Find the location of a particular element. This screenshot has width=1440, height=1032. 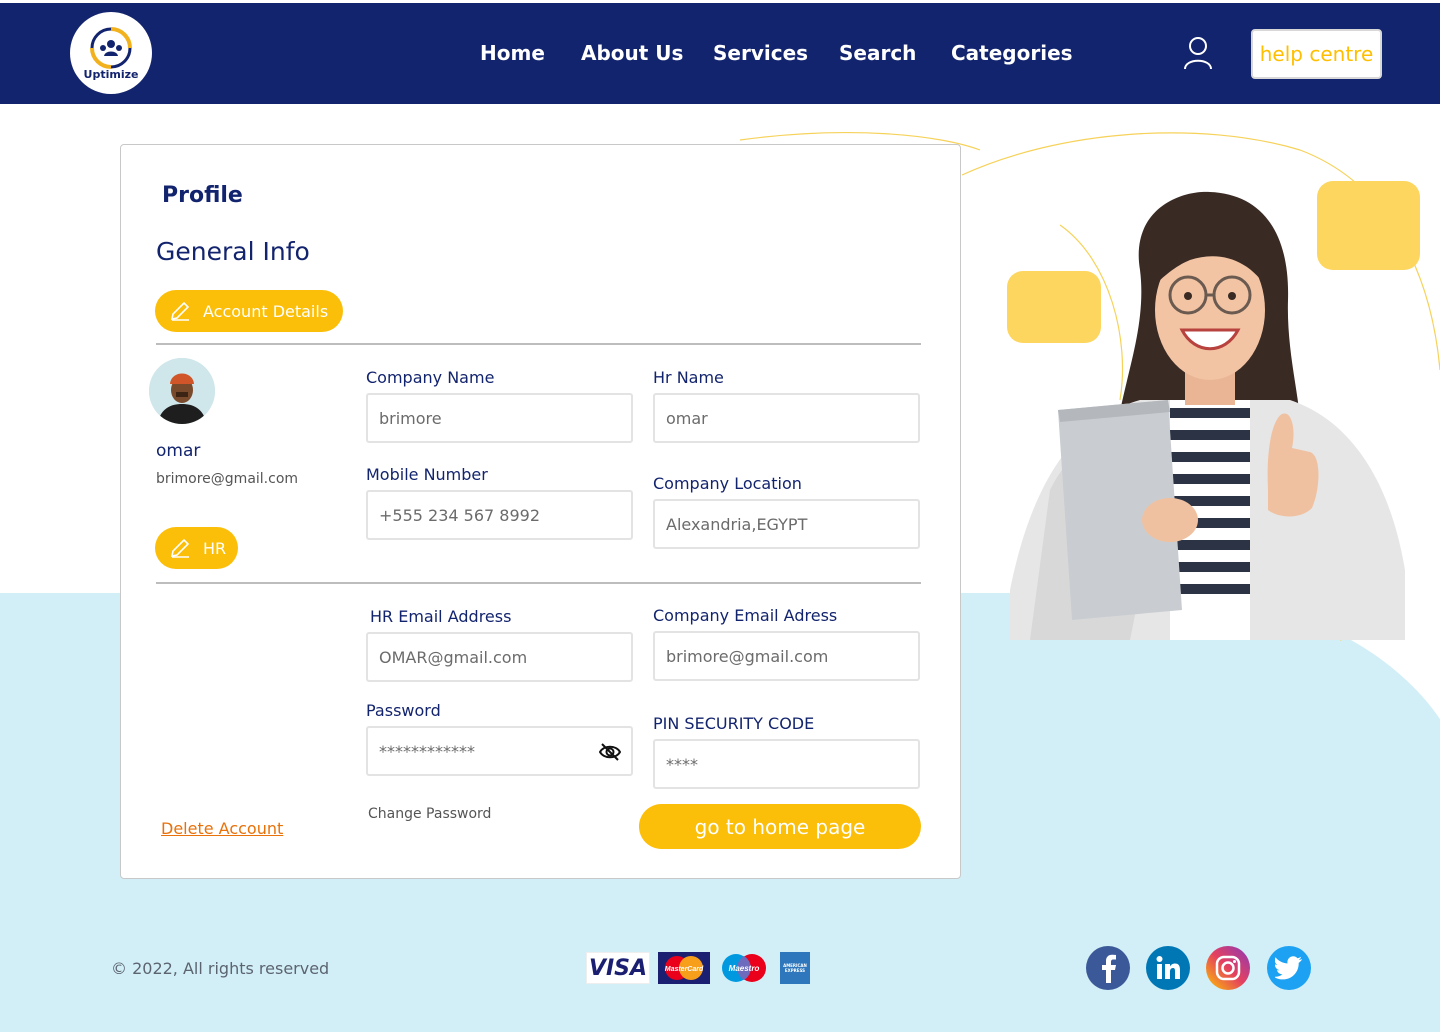

company-email-input: brimore@gmail.com is located at coordinates (786, 656).